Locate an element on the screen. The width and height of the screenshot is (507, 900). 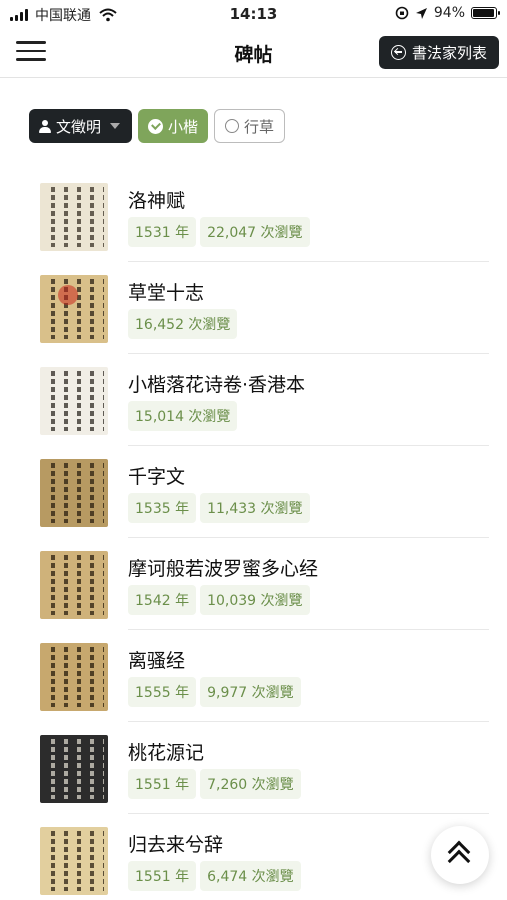
status-right: 94% is located at coordinates (447, 13).